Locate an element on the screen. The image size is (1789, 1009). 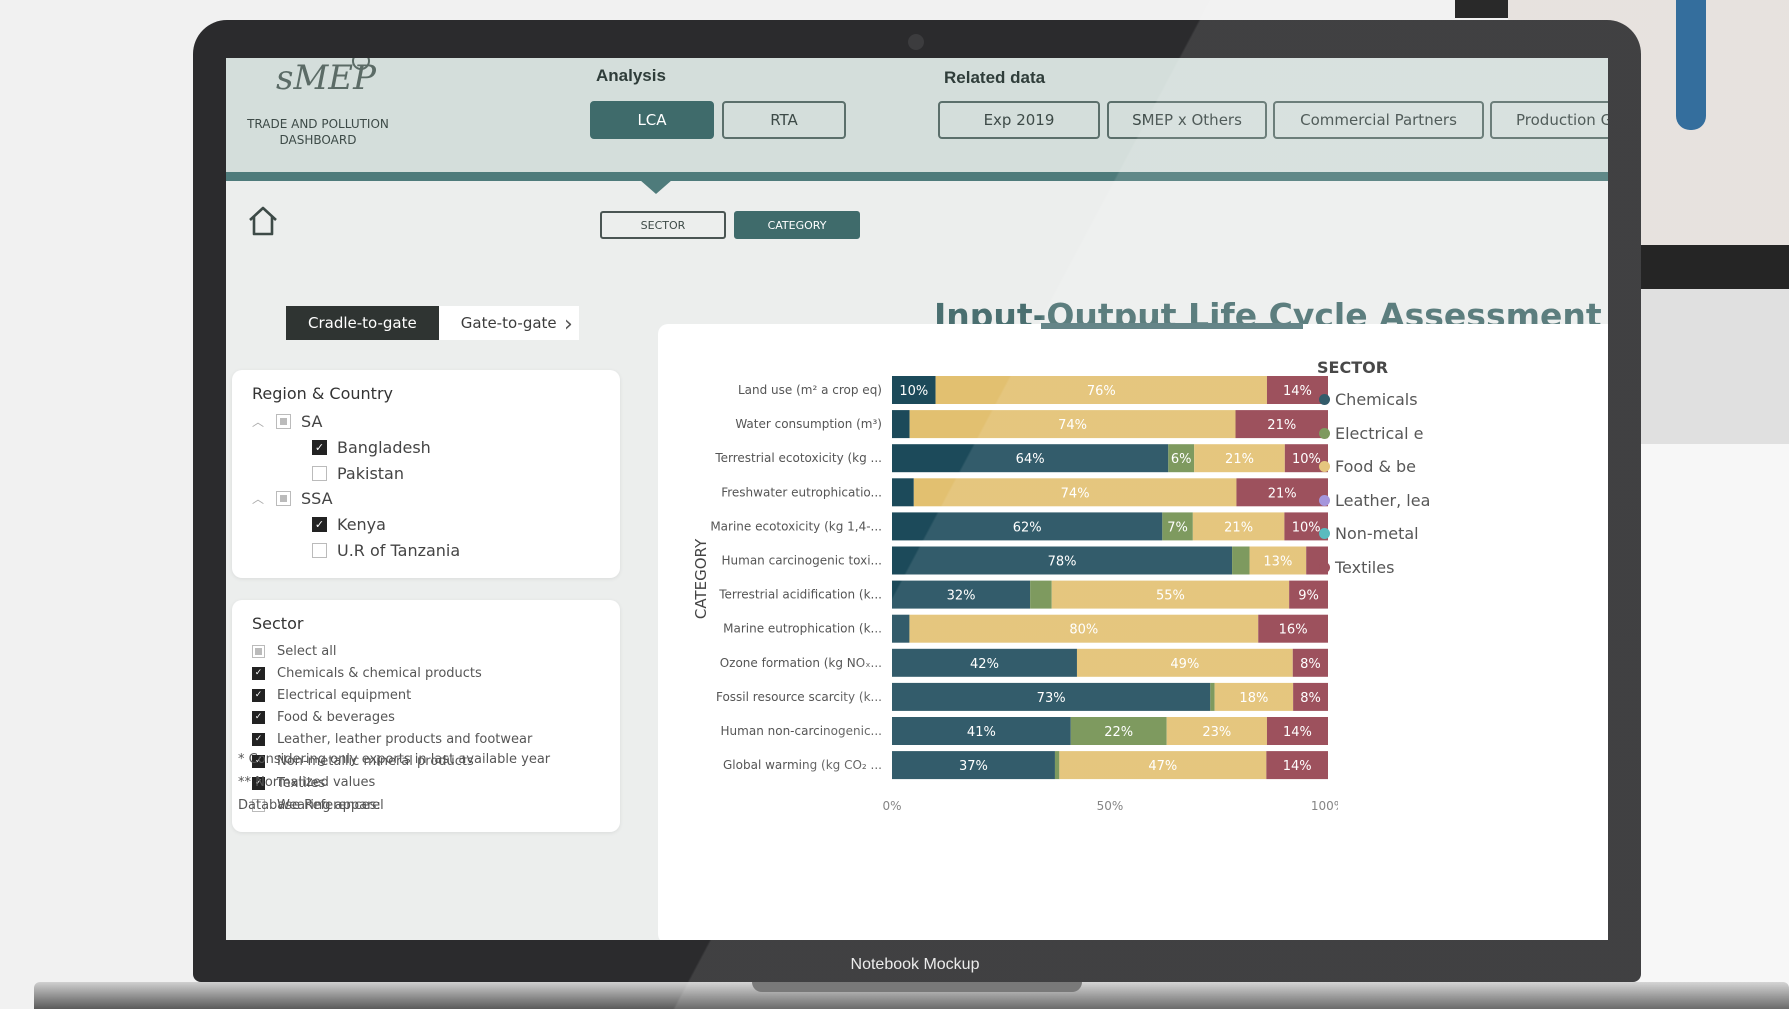
laptop-notch is located at coordinates (917, 987).